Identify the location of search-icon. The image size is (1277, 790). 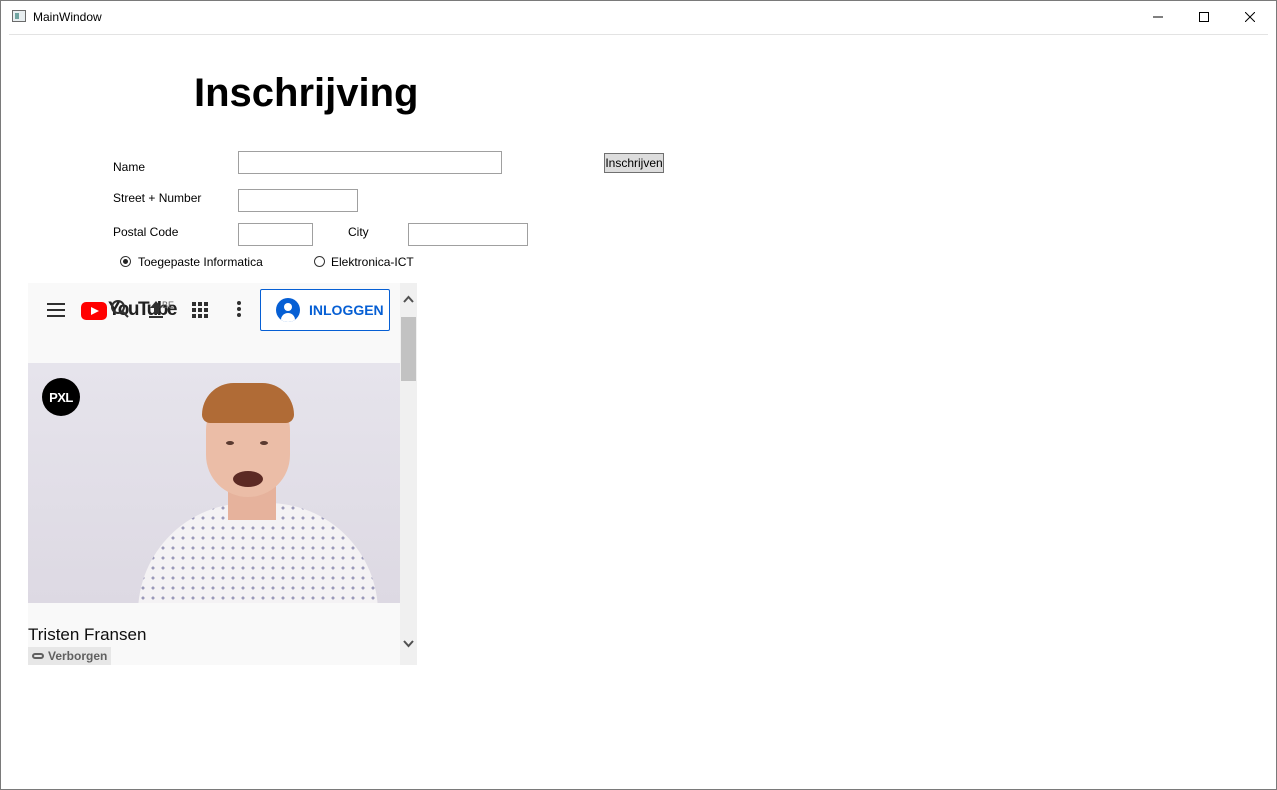
(120, 309).